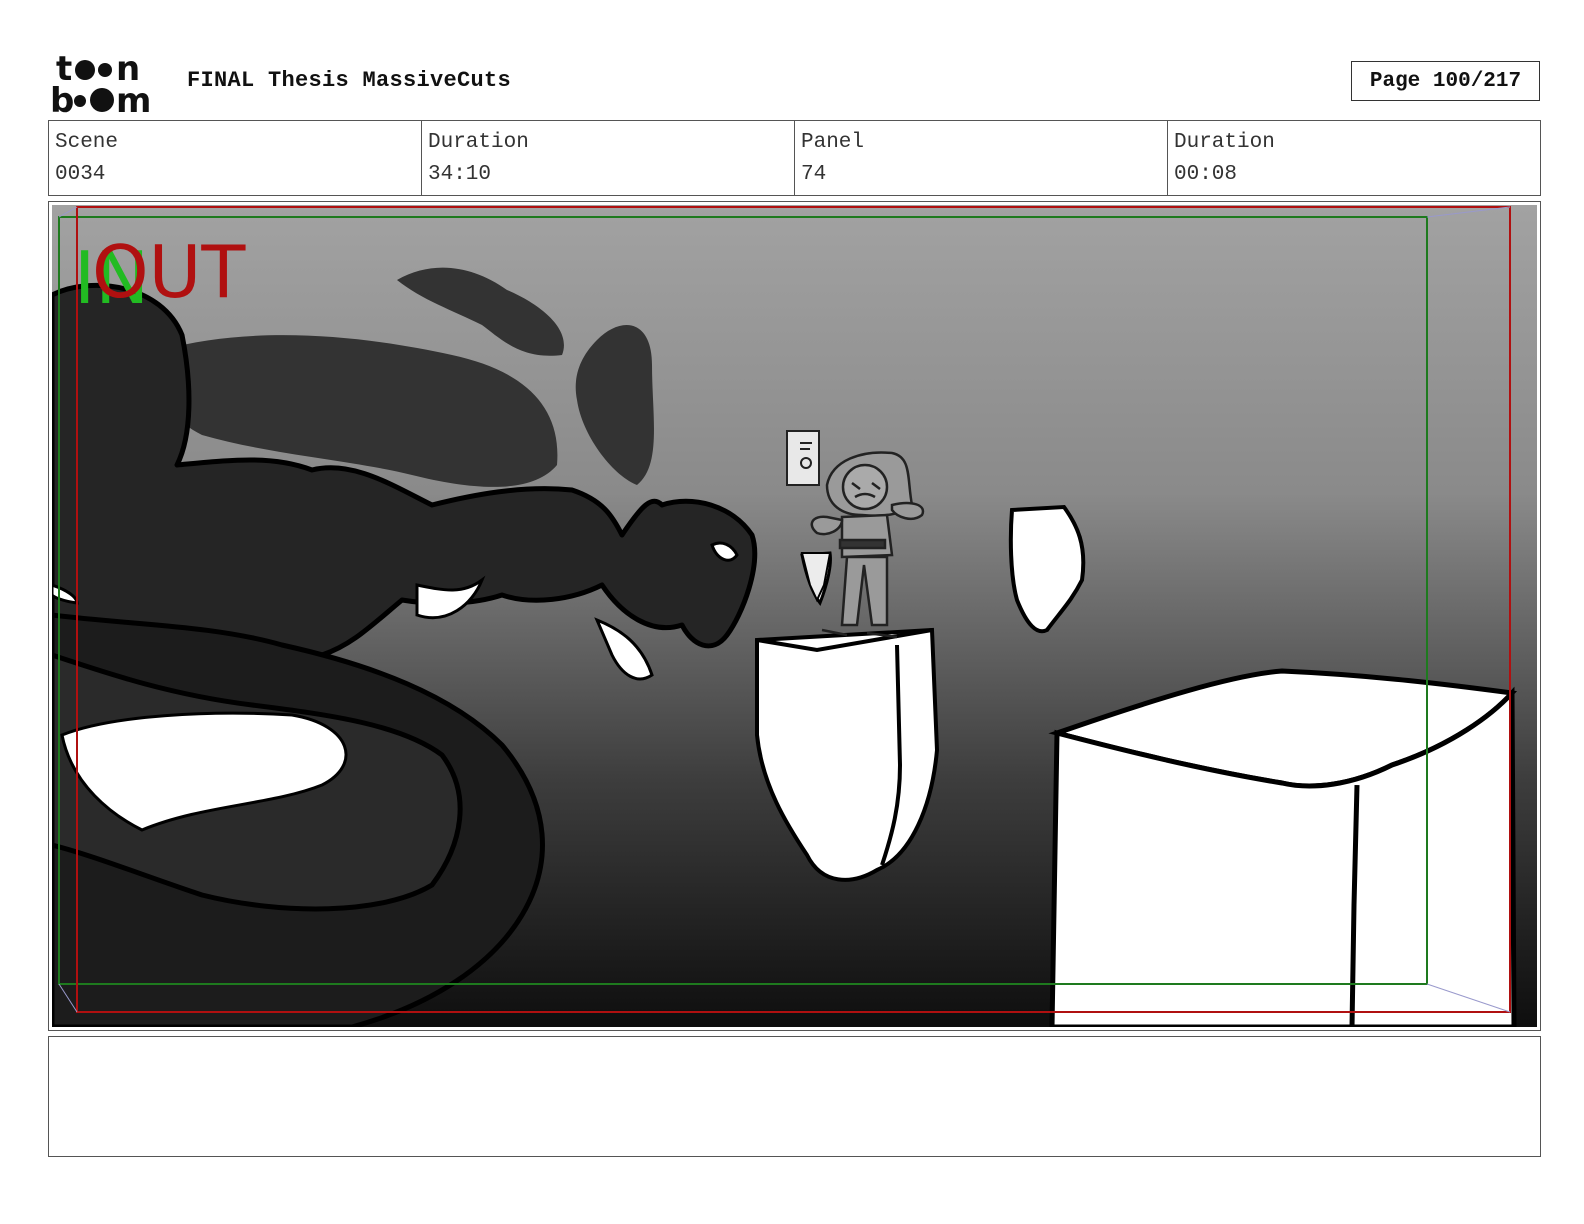 The width and height of the screenshot is (1584, 1224). What do you see at coordinates (460, 174) in the screenshot?
I see `scene-duration-value: 34:10` at bounding box center [460, 174].